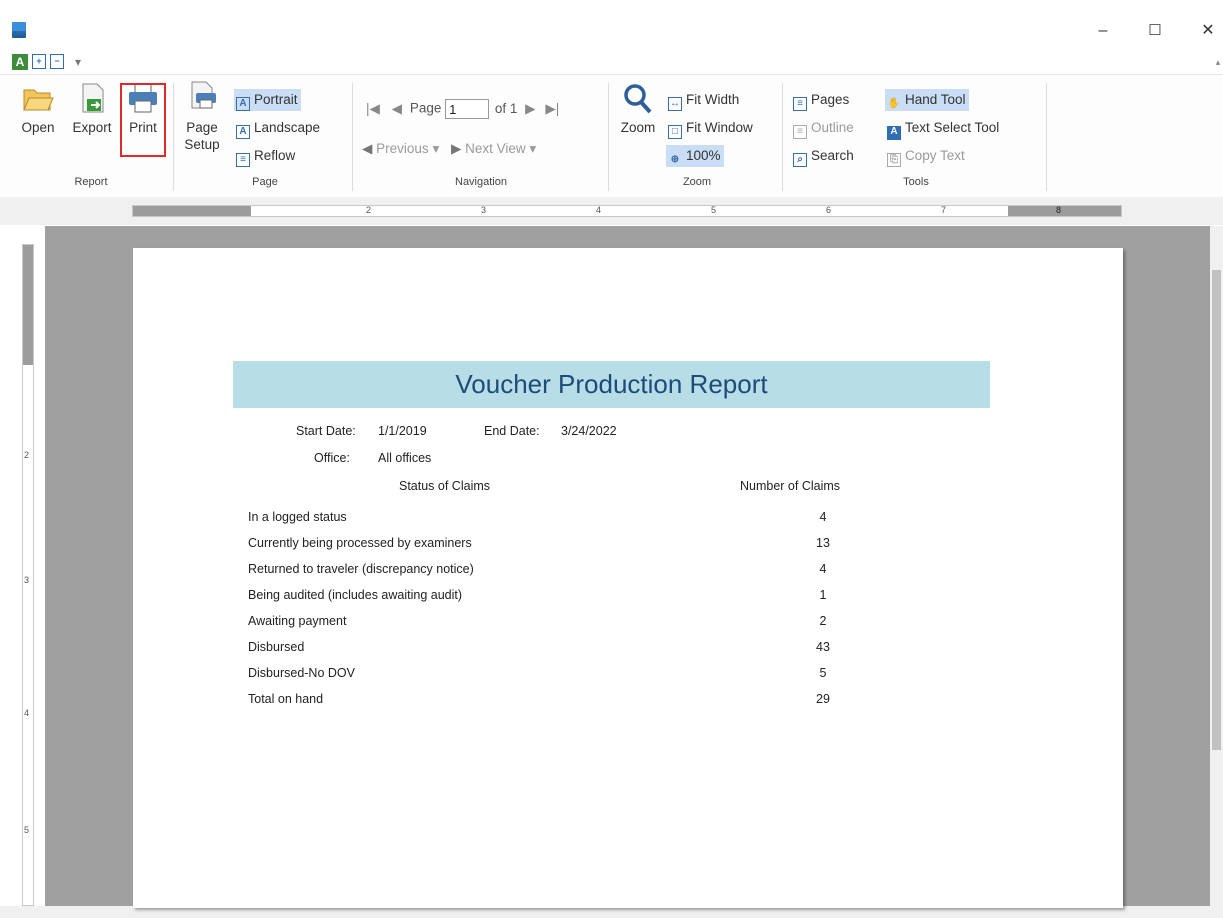 Image resolution: width=1223 pixels, height=918 pixels. Describe the element at coordinates (675, 132) in the screenshot. I see `fit-window-icon: □` at that location.